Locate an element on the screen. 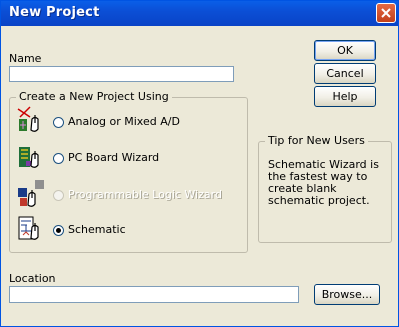 The height and width of the screenshot is (327, 399). pcb-label: PC Board Wizard is located at coordinates (114, 157).